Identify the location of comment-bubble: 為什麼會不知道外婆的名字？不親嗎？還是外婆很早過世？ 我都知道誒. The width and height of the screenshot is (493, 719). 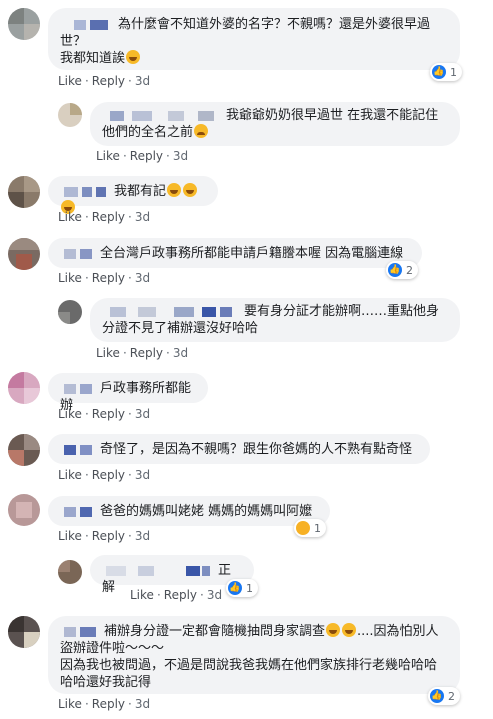
(254, 39).